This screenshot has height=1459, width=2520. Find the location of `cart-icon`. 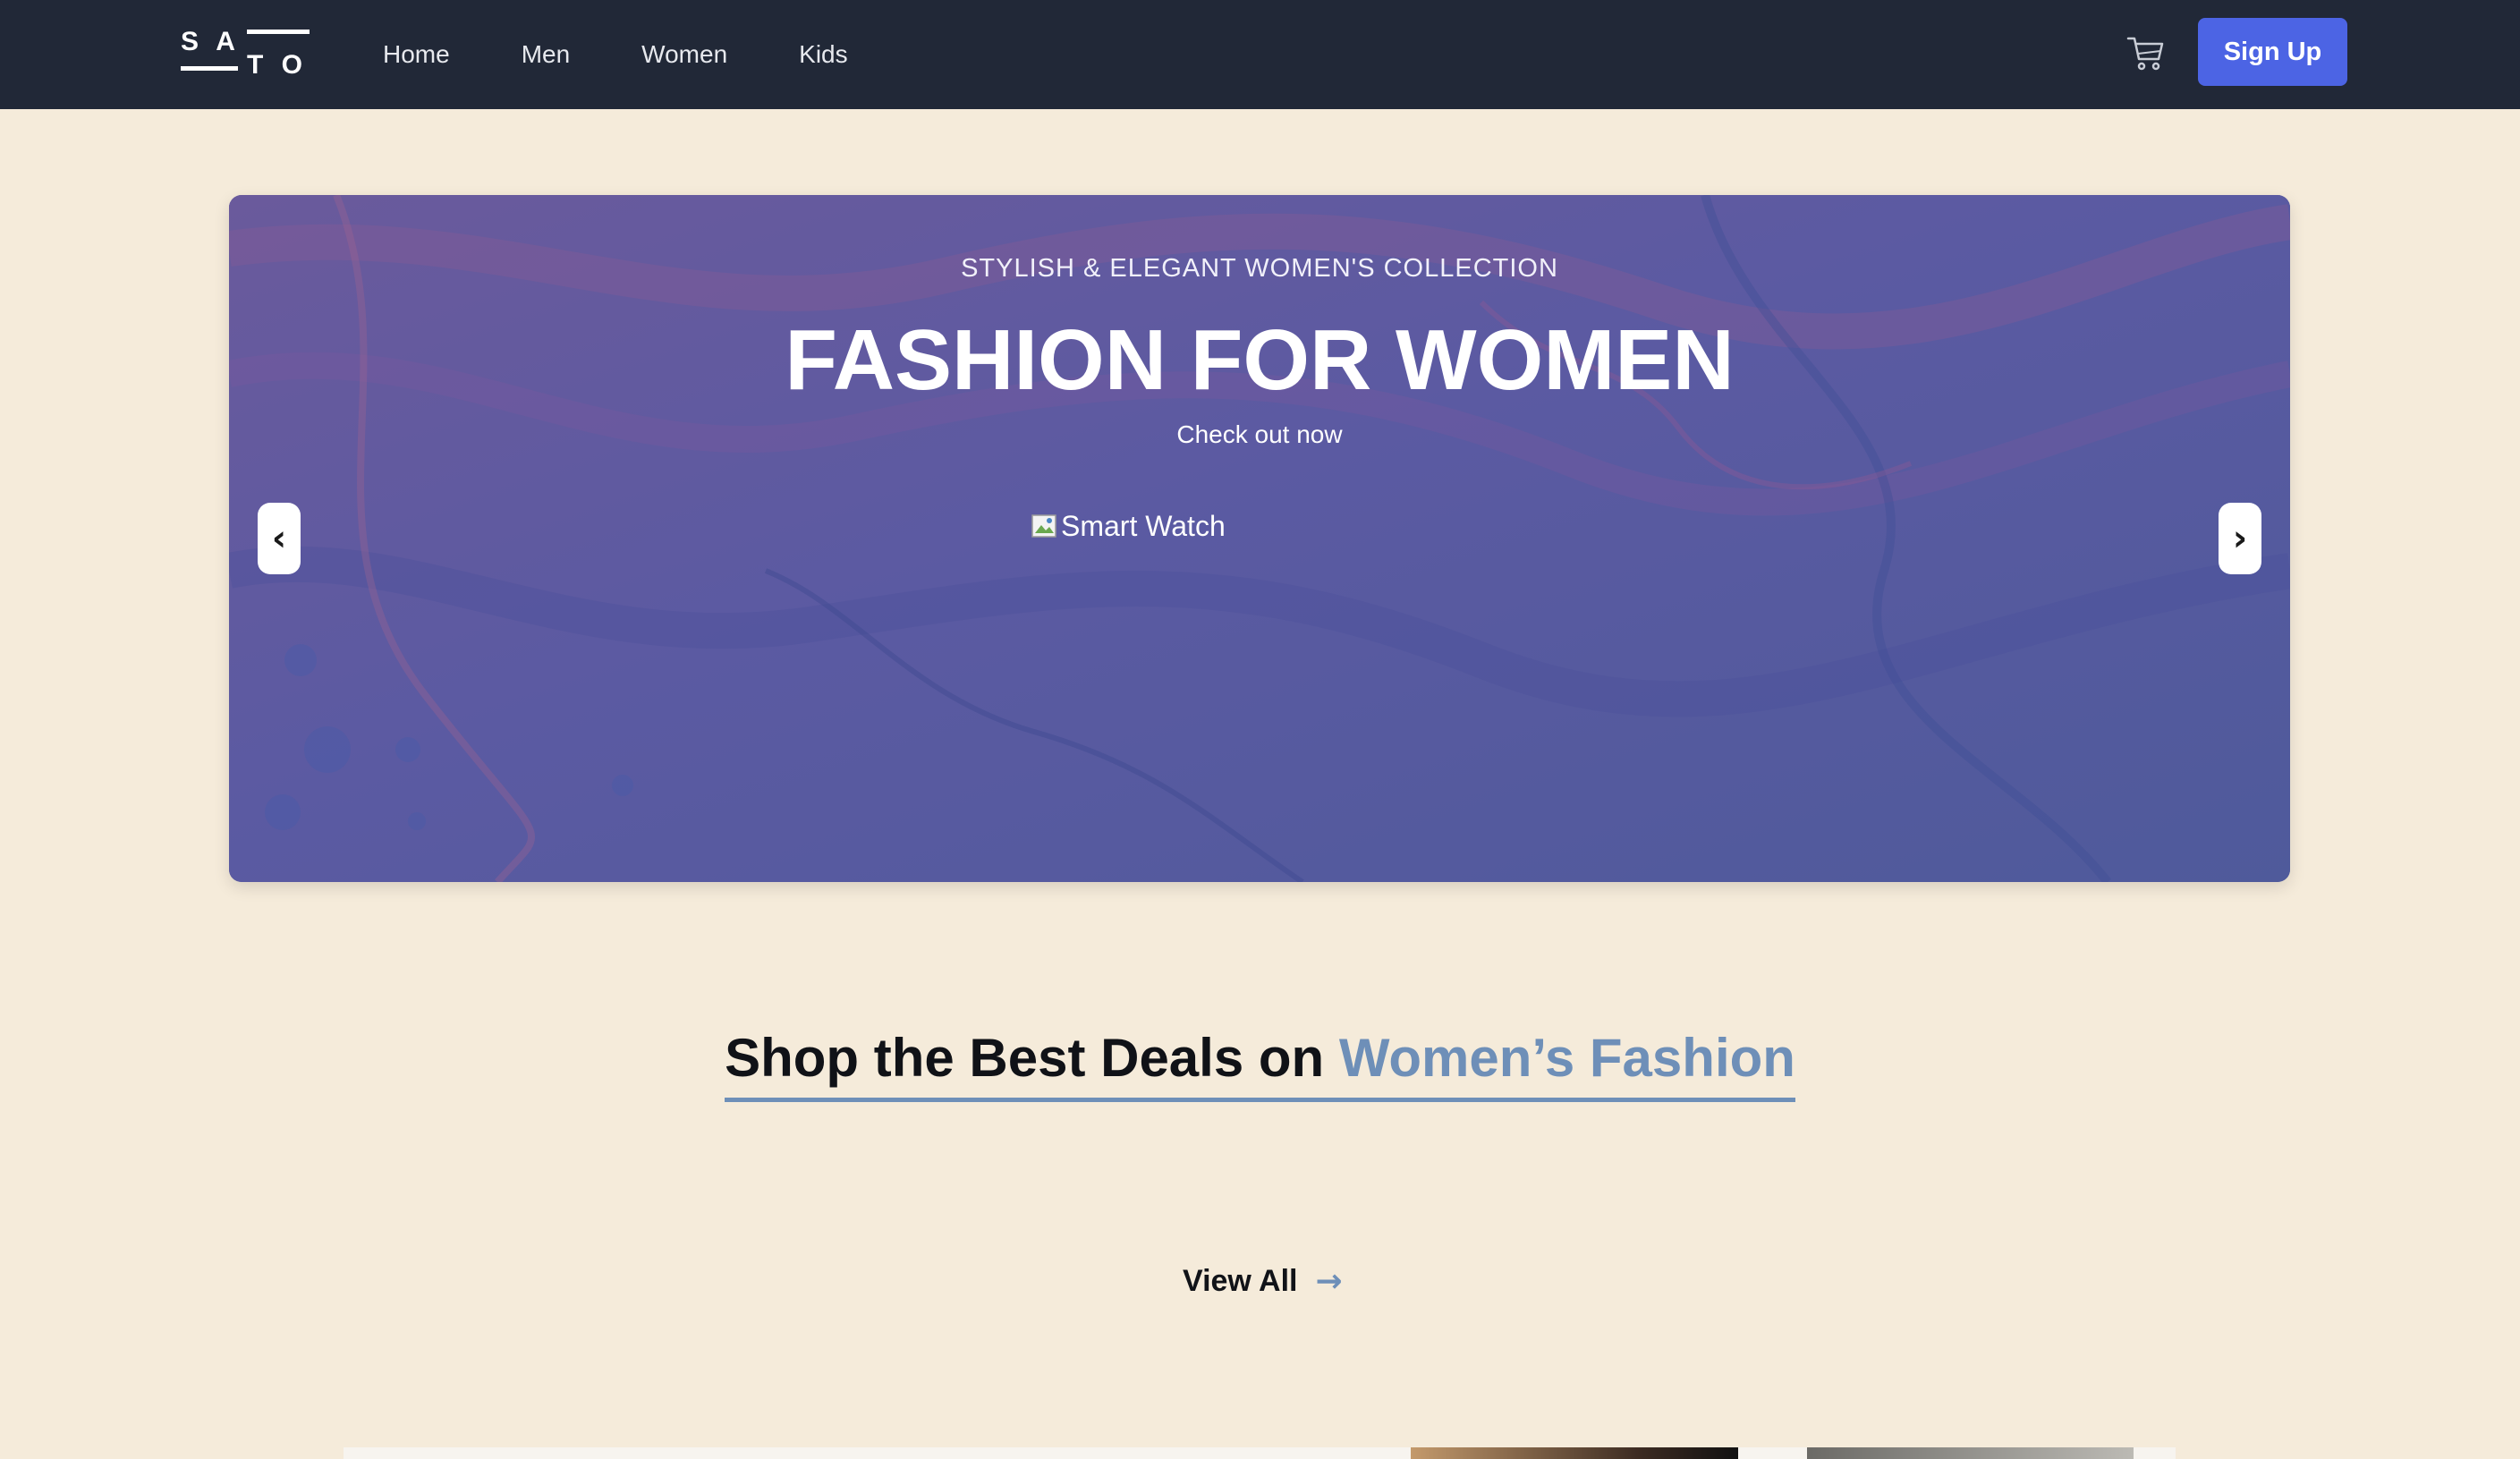

cart-icon is located at coordinates (2146, 52).